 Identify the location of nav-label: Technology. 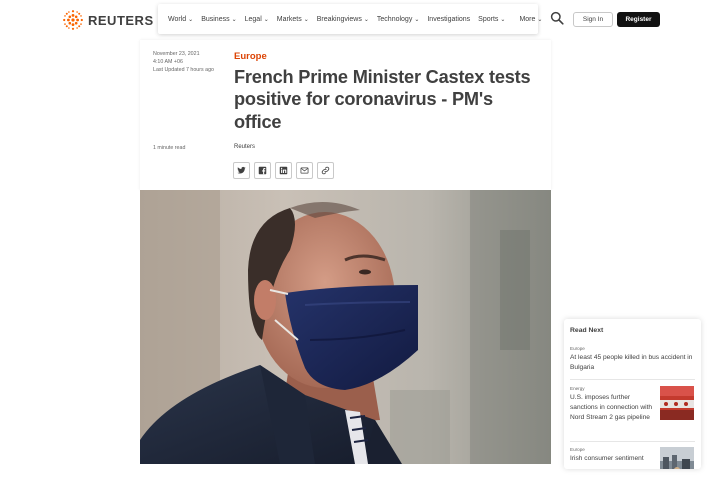
(394, 19).